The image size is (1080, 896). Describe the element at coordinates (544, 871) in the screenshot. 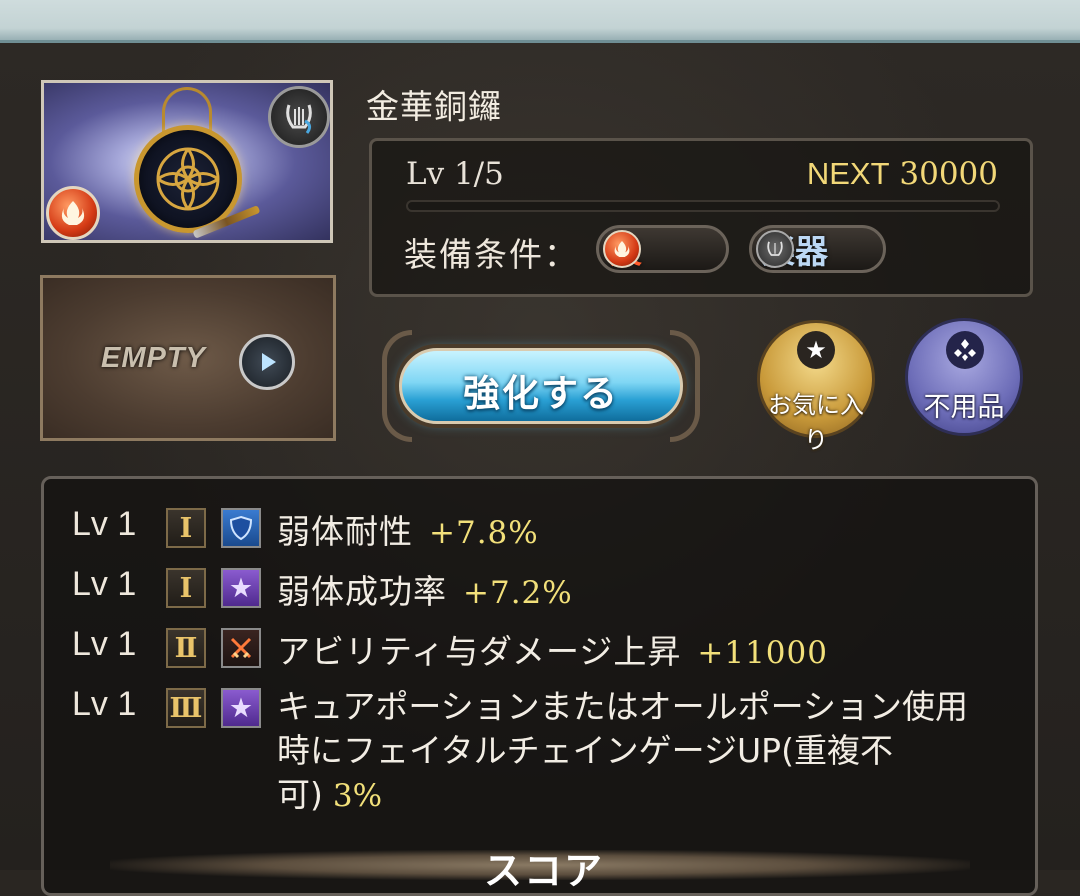

I see `score-label: スコア` at that location.